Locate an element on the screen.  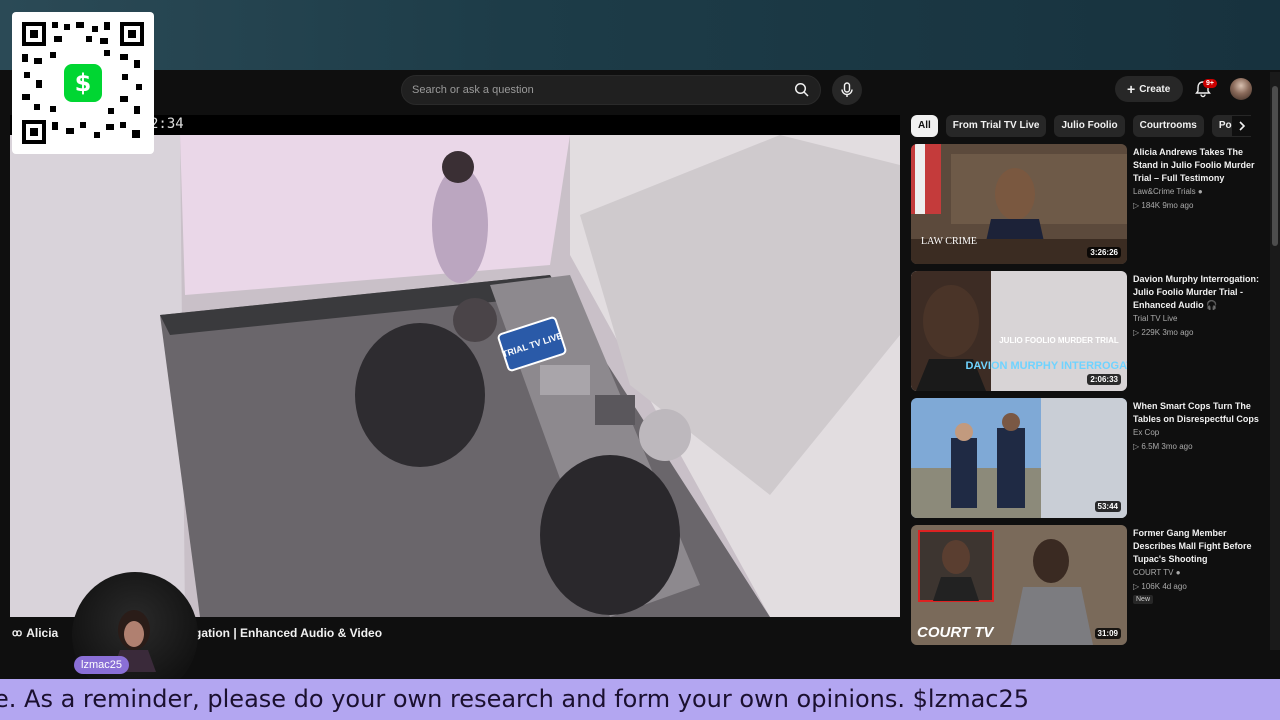
video-title-end: rogation | Enhanced Audio & Video is located at coordinates (282, 633).